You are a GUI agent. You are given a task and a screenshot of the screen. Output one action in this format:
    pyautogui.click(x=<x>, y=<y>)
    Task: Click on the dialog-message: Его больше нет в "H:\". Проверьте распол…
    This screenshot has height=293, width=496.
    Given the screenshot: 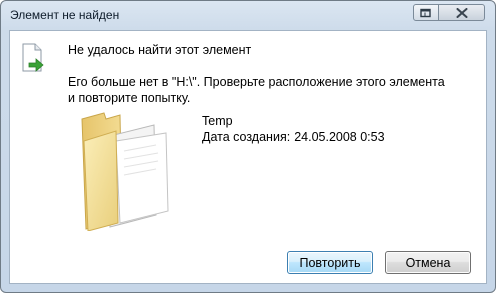 What is the action you would take?
    pyautogui.click(x=256, y=90)
    